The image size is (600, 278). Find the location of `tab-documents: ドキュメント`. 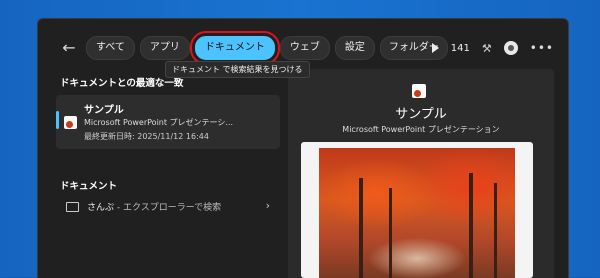

tab-documents: ドキュメント is located at coordinates (234, 48).